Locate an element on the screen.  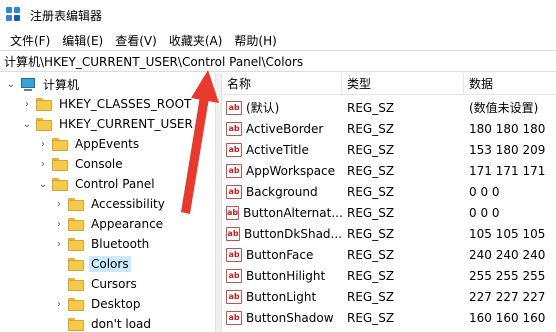
computer-icon is located at coordinates (28, 84).